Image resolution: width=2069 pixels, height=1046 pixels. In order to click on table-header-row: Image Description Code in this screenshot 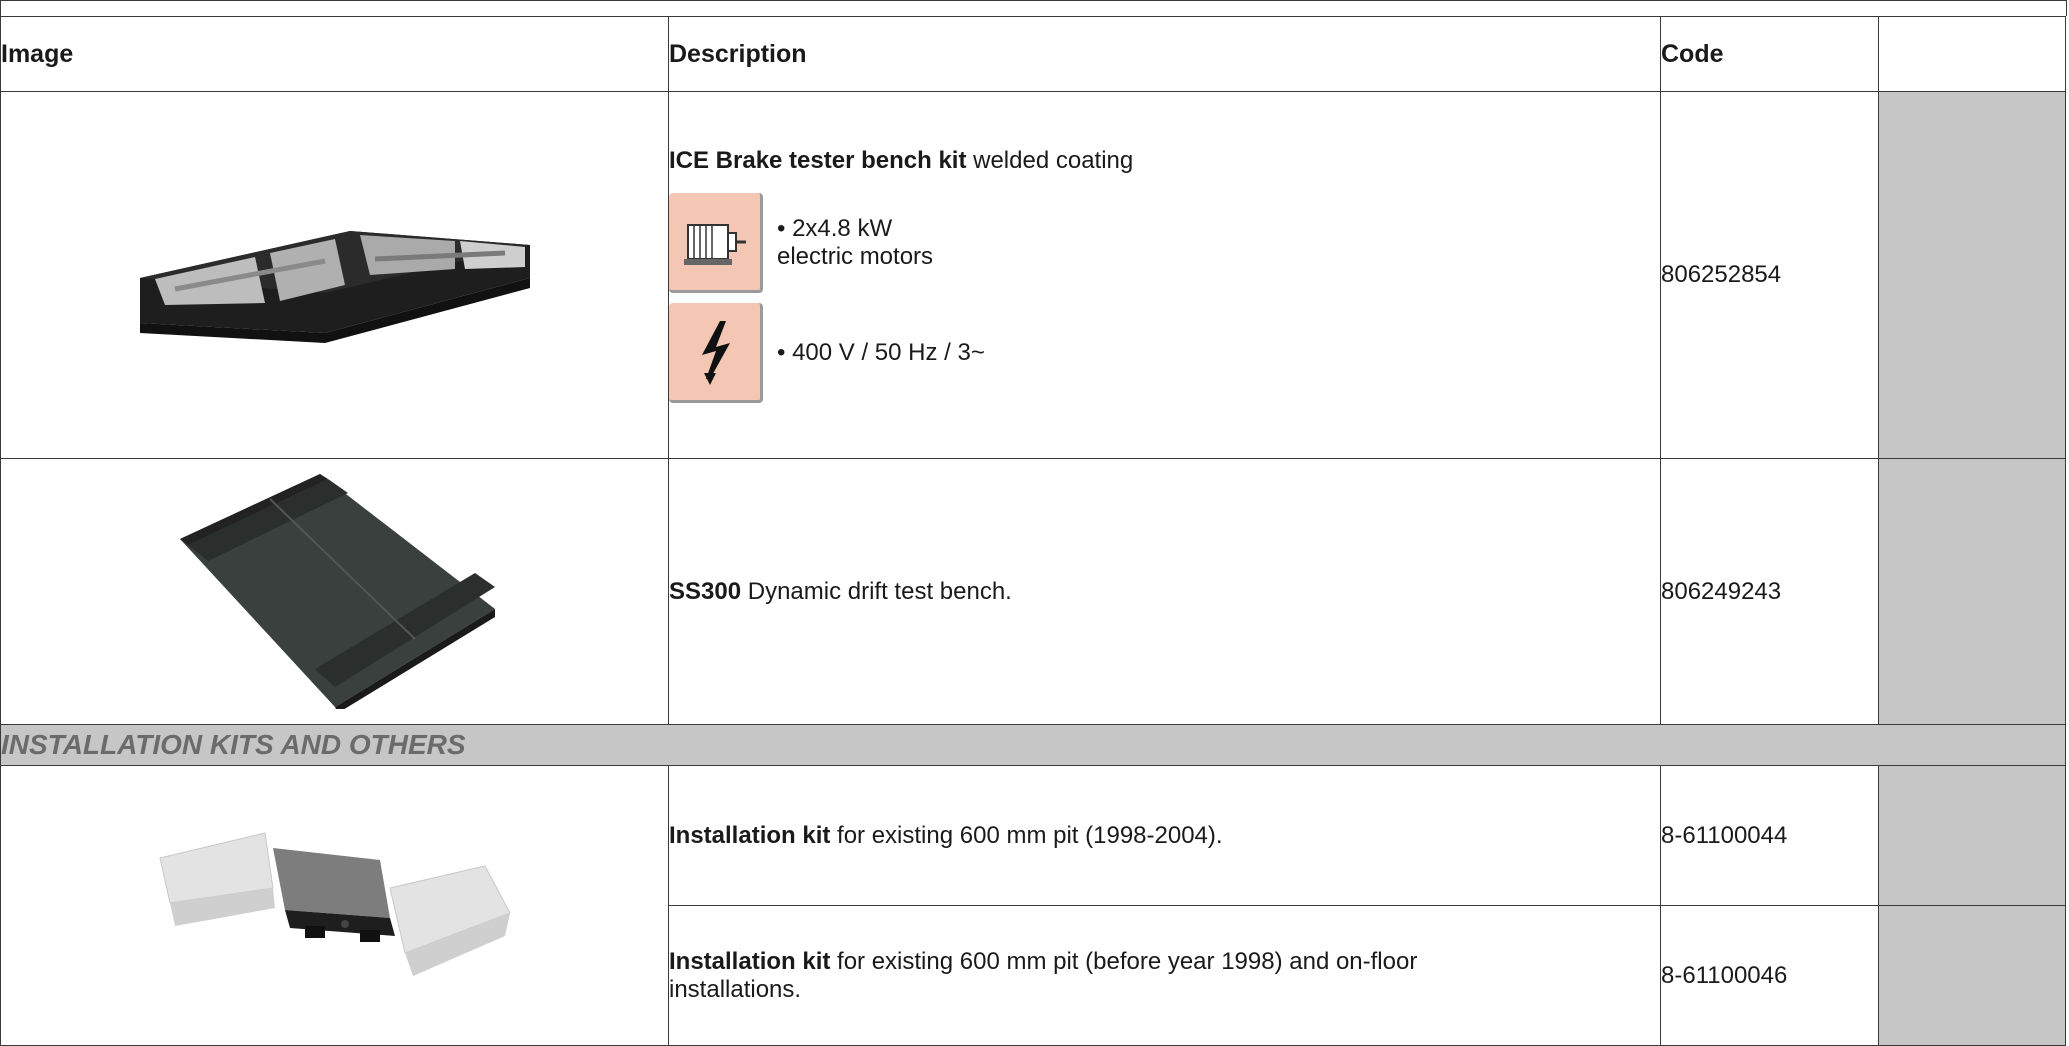, I will do `click(1033, 54)`.